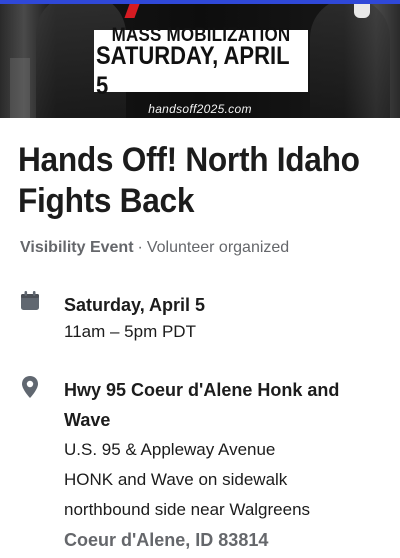 This screenshot has height=558, width=400. I want to click on event-date-row: Saturday, April 5 11am – 5pm PDT, so click(112, 318).